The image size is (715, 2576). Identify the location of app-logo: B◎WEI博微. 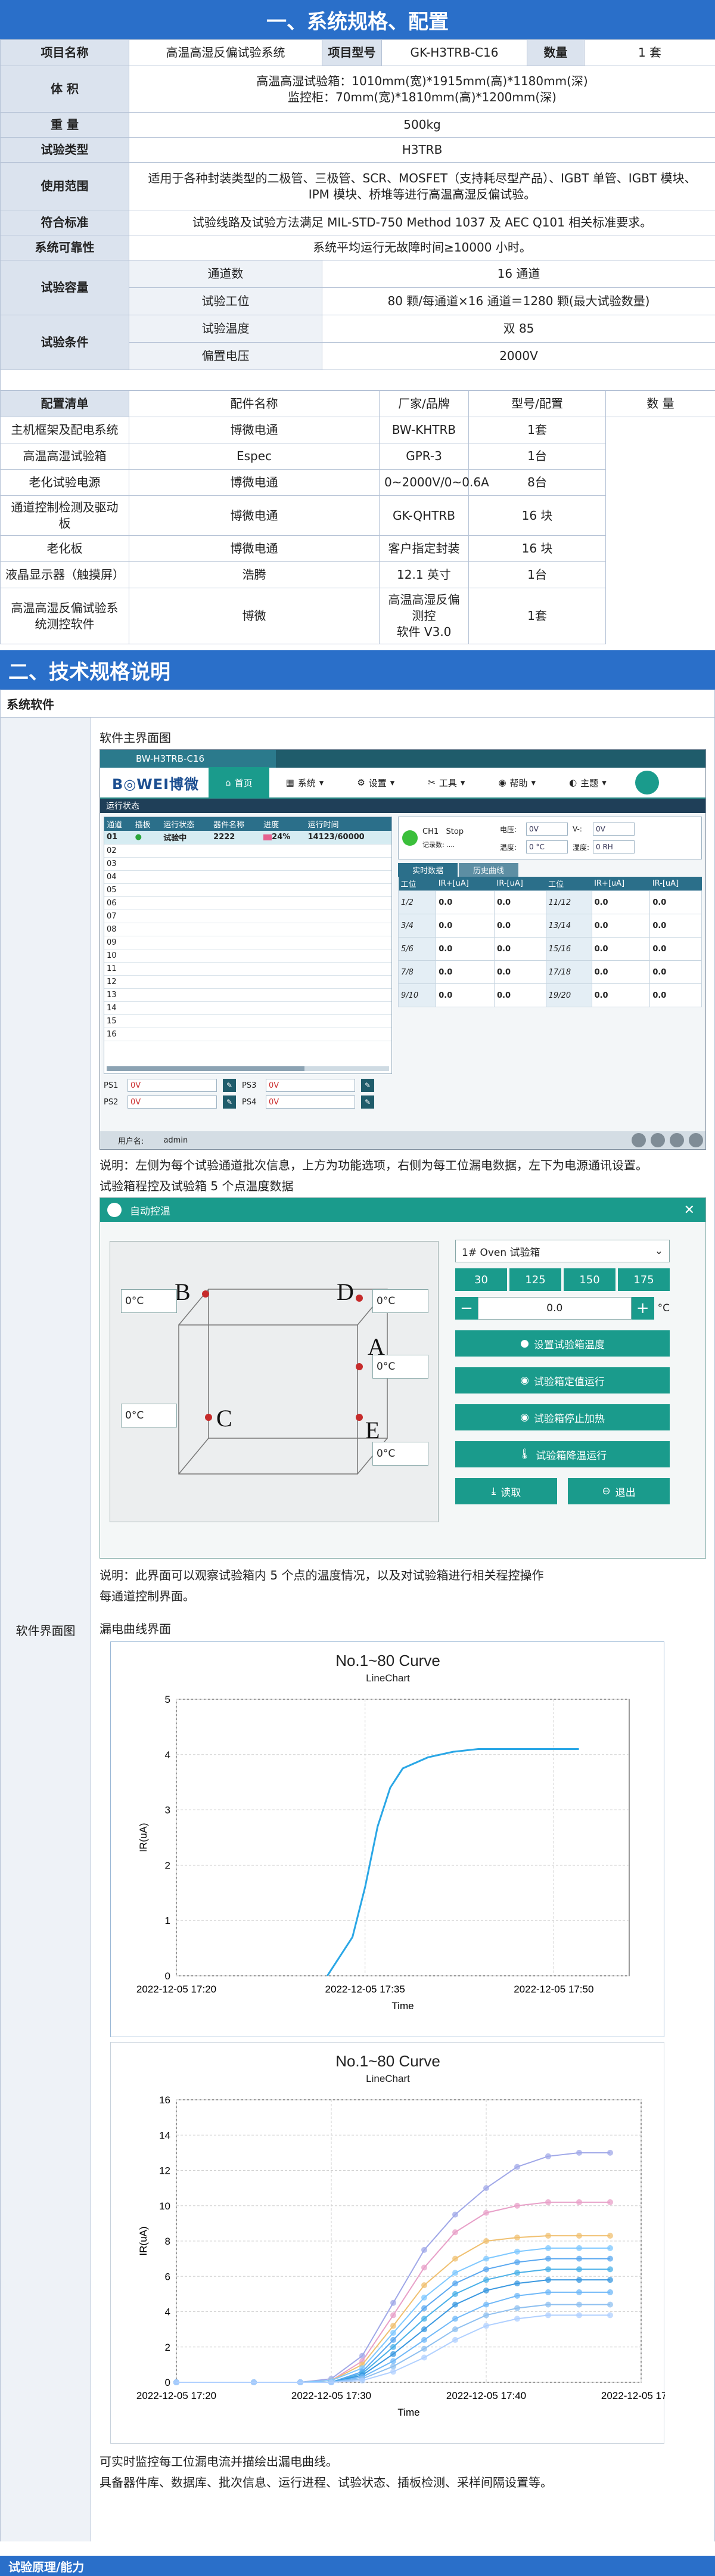
(156, 784).